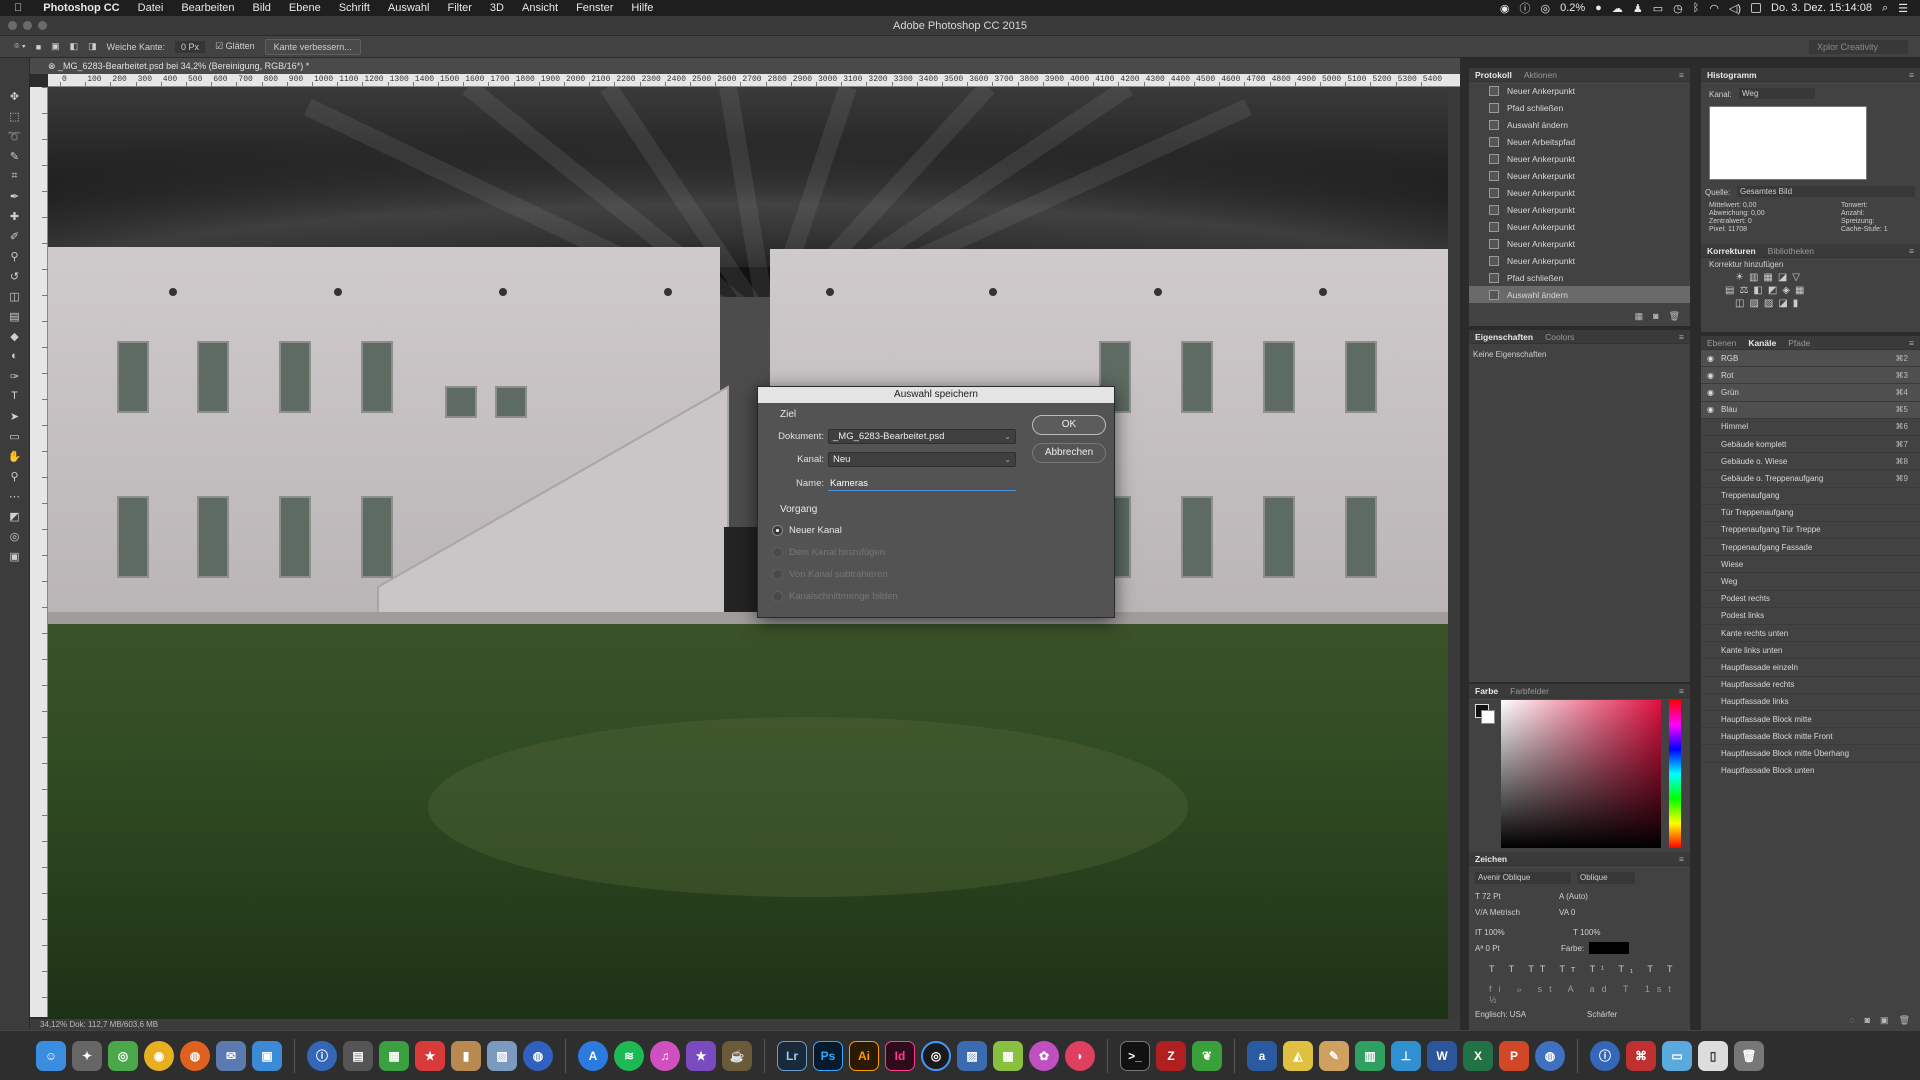 This screenshot has height=1080, width=1920. I want to click on menu-ebene: Ebene, so click(305, 8).